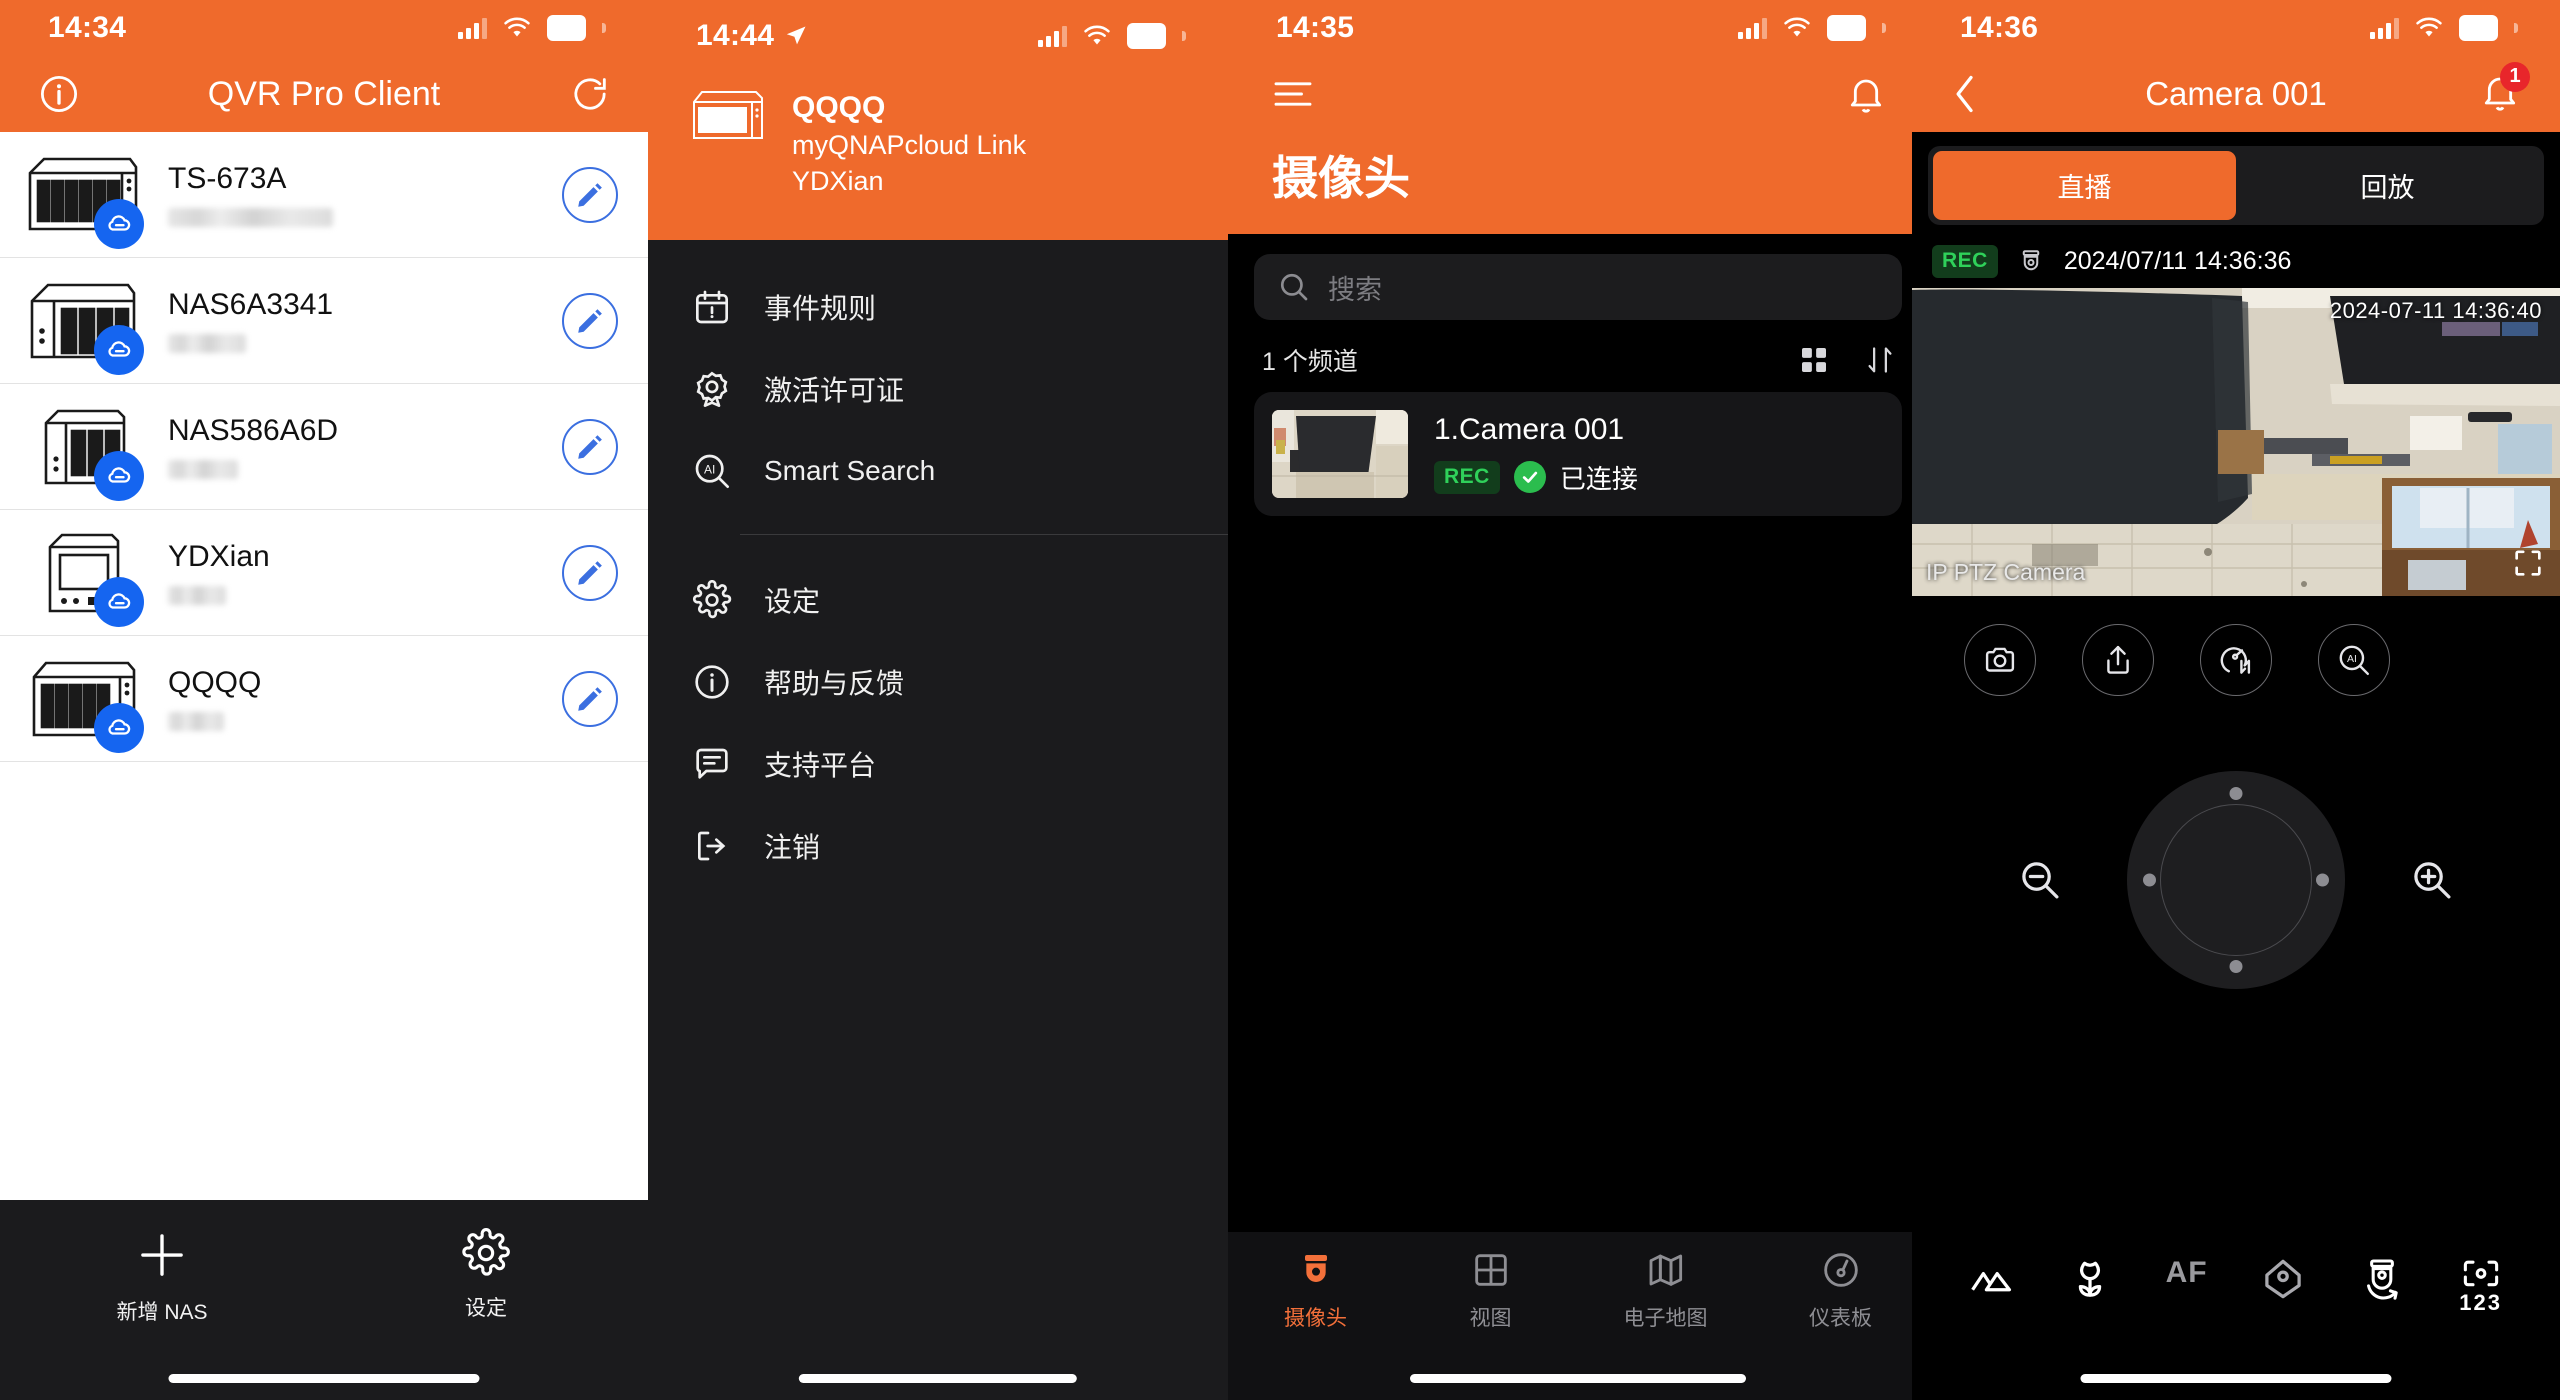  Describe the element at coordinates (2478, 27) in the screenshot. I see `battery-level: 80` at that location.